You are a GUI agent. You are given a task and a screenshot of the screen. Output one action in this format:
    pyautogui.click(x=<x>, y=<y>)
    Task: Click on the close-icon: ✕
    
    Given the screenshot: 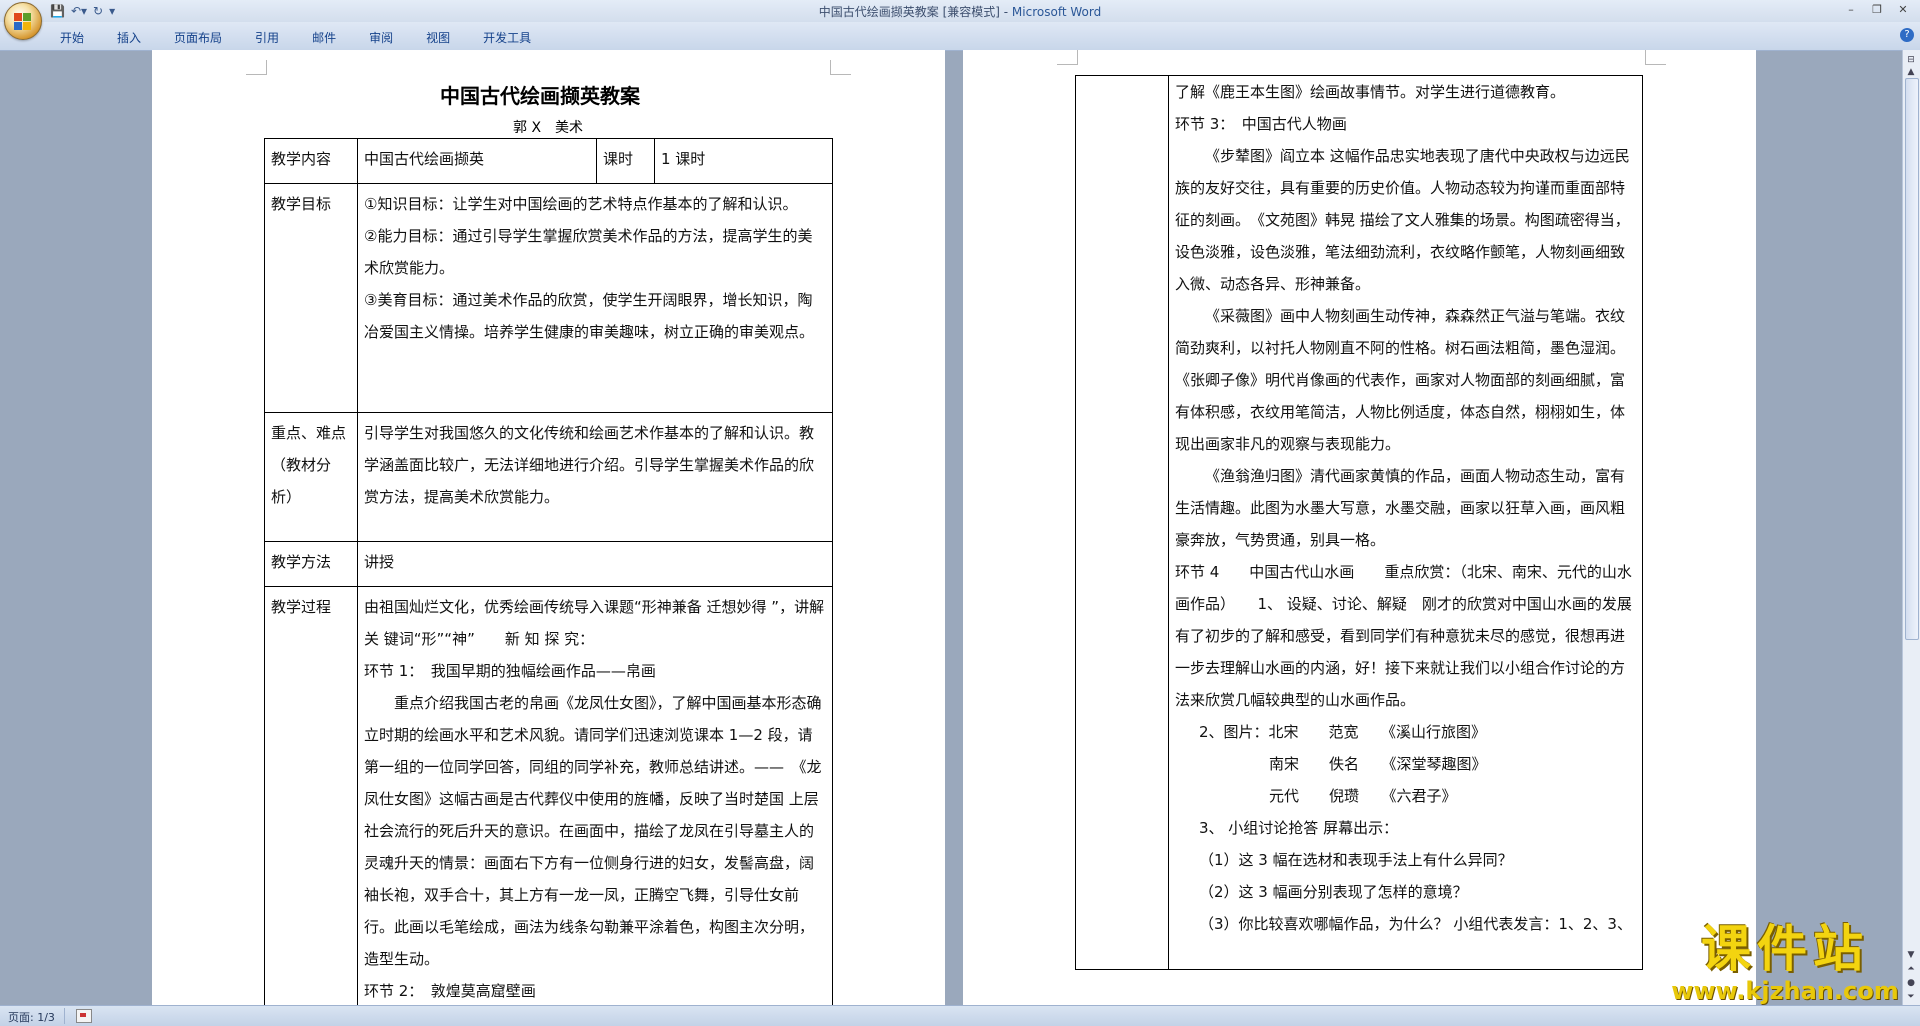 What is the action you would take?
    pyautogui.click(x=1903, y=10)
    